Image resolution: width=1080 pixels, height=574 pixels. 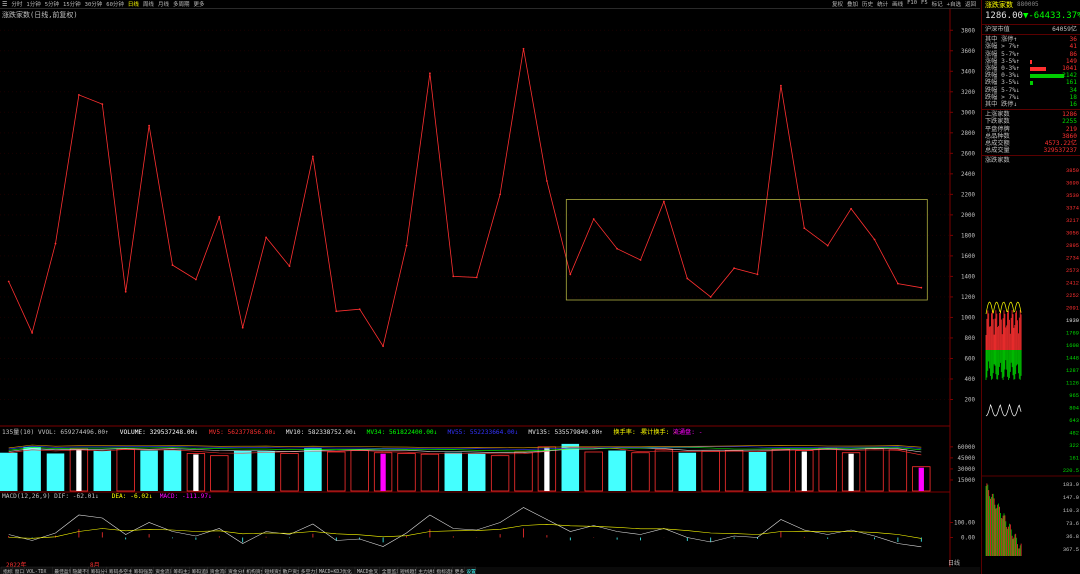 I want to click on macd-dif-line, so click(x=465, y=527).